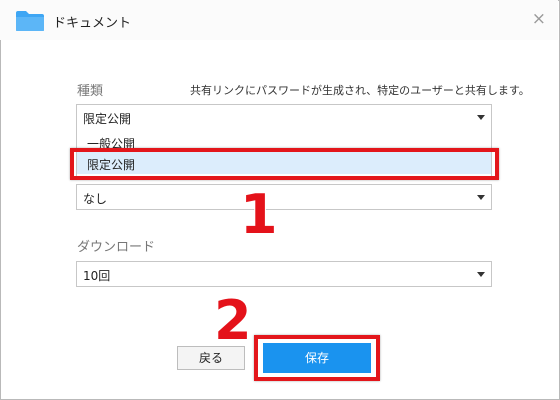 Image resolution: width=560 pixels, height=400 pixels. Describe the element at coordinates (279, 20) in the screenshot. I see `title-bar: ドキュメント ×` at that location.